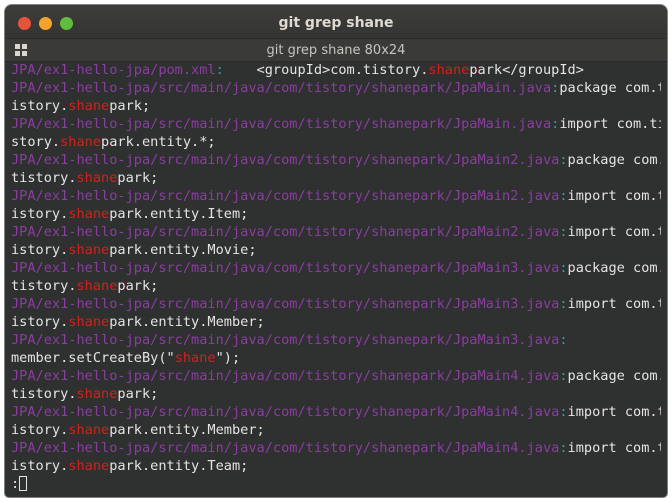 Image resolution: width=672 pixels, height=502 pixels. I want to click on pager-prompt-line: :, so click(336, 484).